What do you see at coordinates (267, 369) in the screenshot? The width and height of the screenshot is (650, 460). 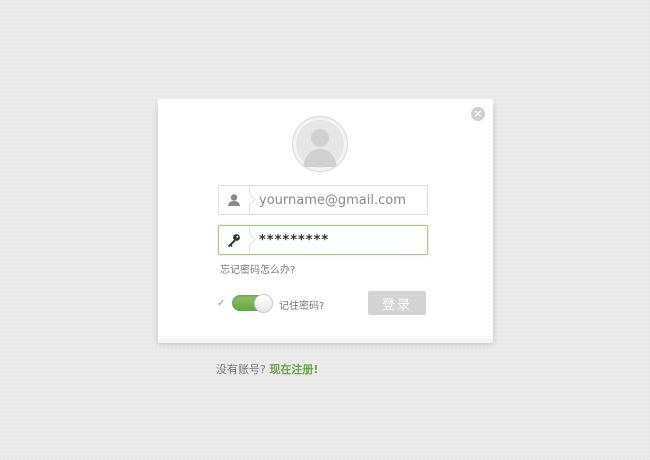 I see `signup-prompt: 没有账号? 现在注册!` at bounding box center [267, 369].